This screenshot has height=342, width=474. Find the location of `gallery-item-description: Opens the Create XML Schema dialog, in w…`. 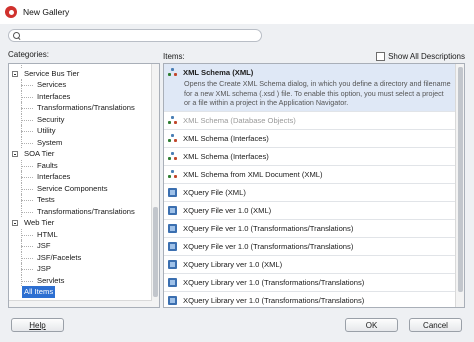

gallery-item-description: Opens the Create XML Schema dialog, in w… is located at coordinates (317, 93).